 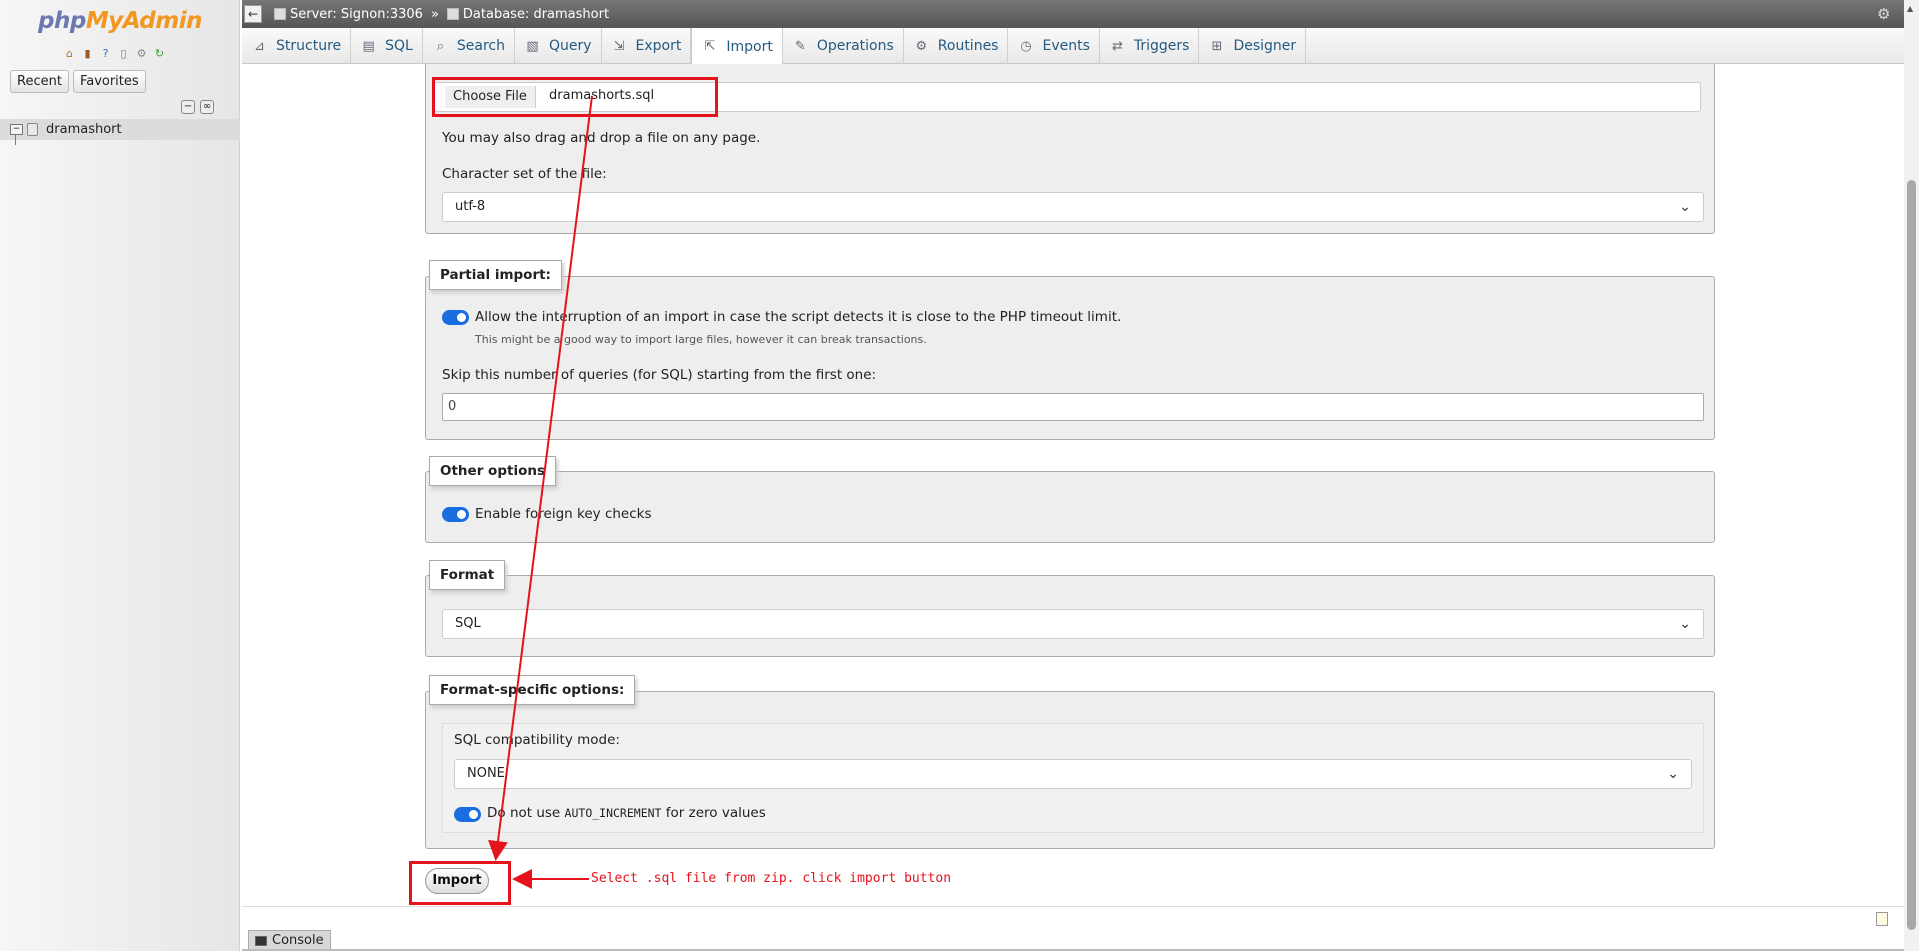 What do you see at coordinates (536, 14) in the screenshot?
I see `breadcrumb-database-label: Database: dramashort` at bounding box center [536, 14].